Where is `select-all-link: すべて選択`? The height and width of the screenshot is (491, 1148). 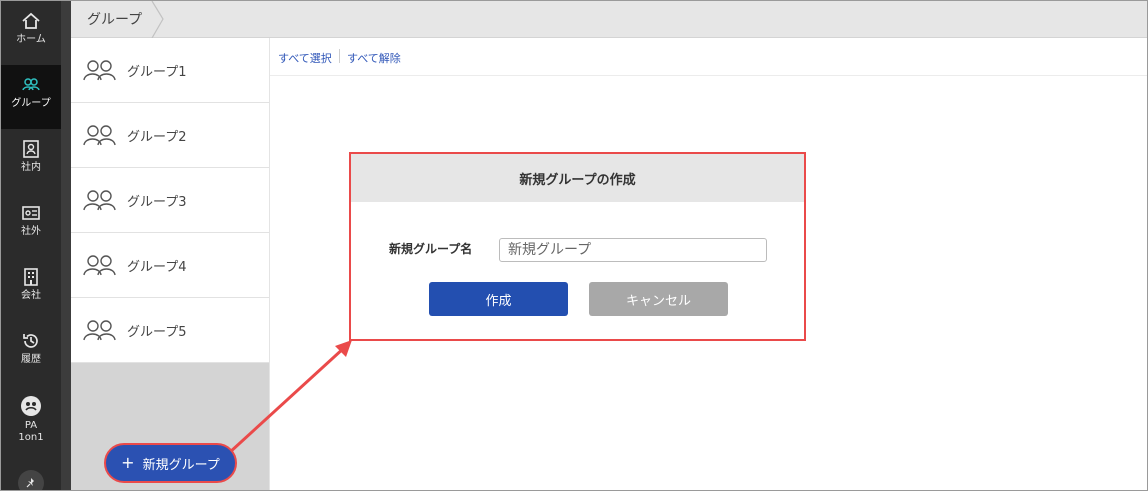
select-all-link: すべて選択 is located at coordinates (305, 58).